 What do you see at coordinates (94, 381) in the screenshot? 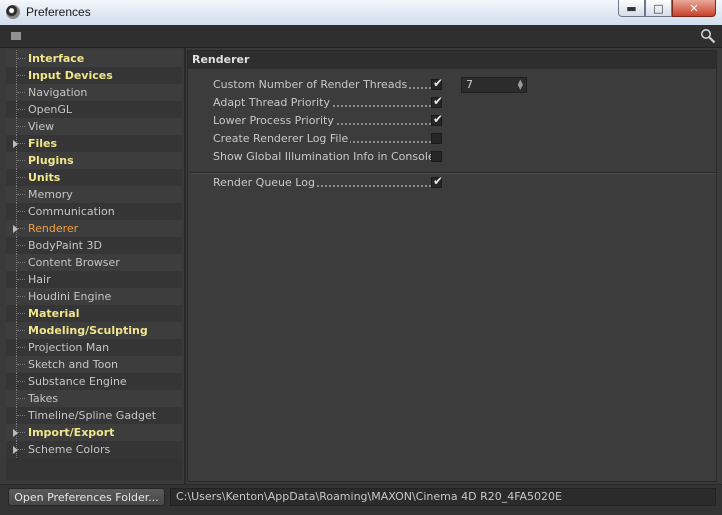
I see `tree-item-substance-engine: Substance Engine` at bounding box center [94, 381].